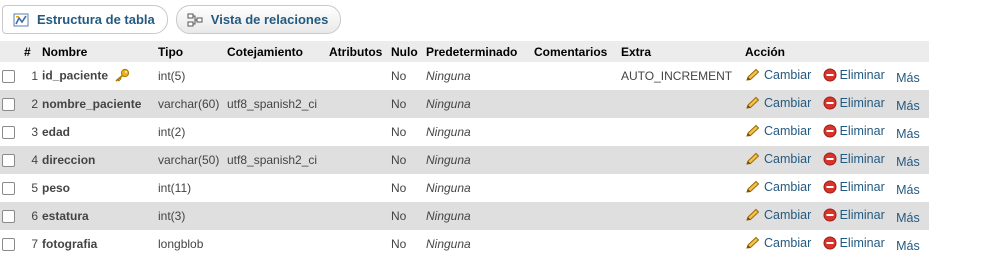 The image size is (999, 273). What do you see at coordinates (98, 51) in the screenshot?
I see `header-name: Nombre` at bounding box center [98, 51].